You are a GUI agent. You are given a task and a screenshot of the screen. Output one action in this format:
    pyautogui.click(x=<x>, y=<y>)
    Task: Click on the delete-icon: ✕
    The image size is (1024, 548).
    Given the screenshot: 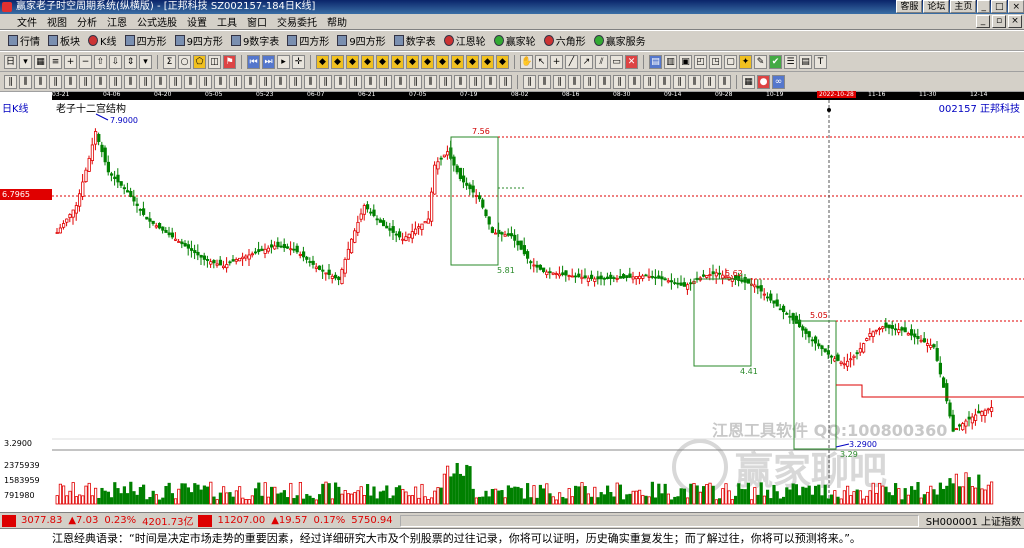 What is the action you would take?
    pyautogui.click(x=631, y=61)
    